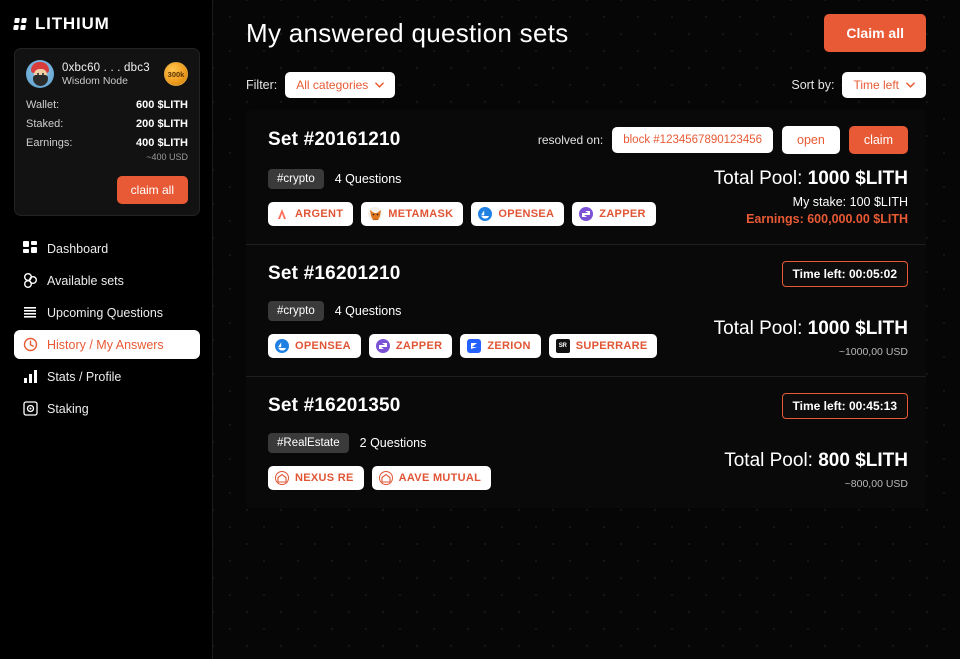  I want to click on chevron-down-icon, so click(910, 85).